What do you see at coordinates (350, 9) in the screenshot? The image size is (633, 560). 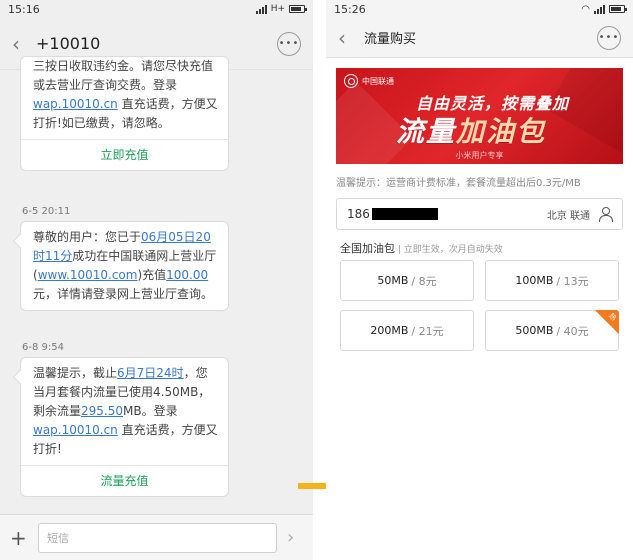 I see `status-time: 15:26` at bounding box center [350, 9].